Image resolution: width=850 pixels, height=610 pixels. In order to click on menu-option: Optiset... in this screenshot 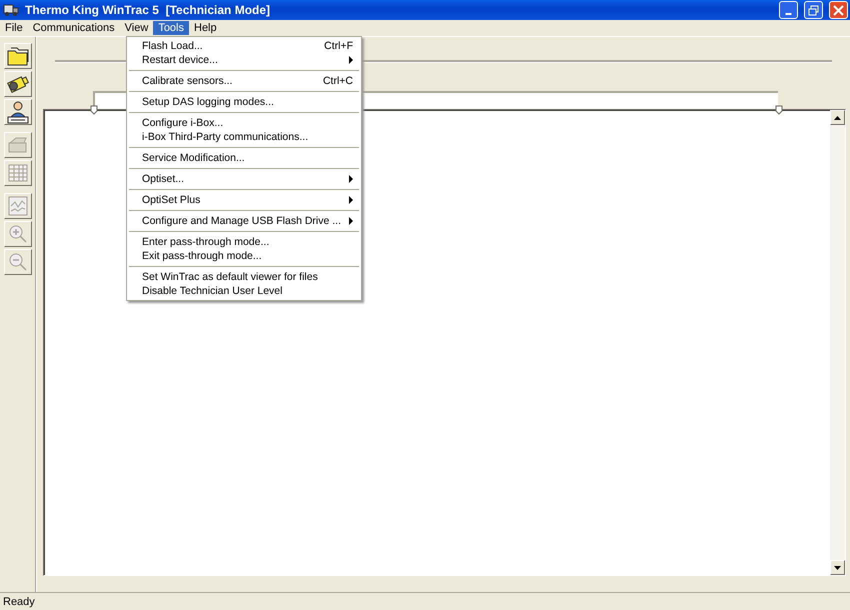, I will do `click(244, 179)`.